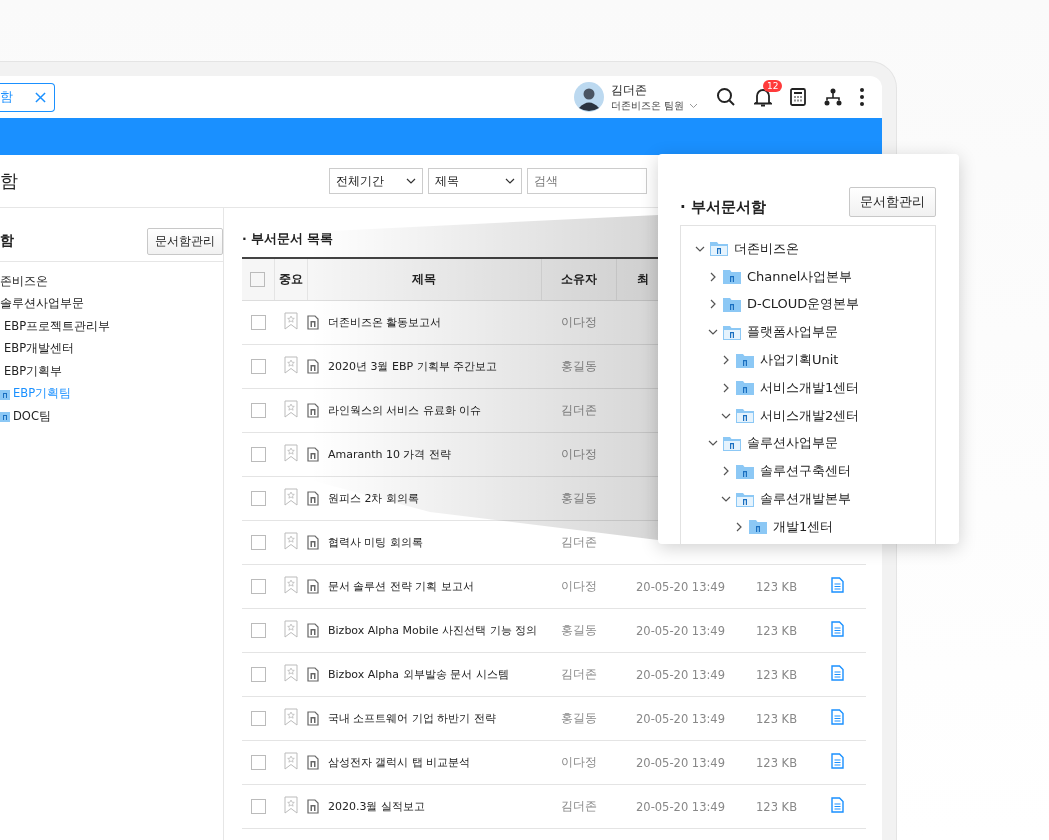  I want to click on period-select: 전체기간, so click(376, 181).